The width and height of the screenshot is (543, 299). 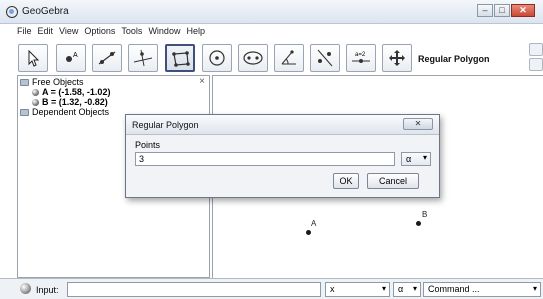 What do you see at coordinates (271, 57) in the screenshot?
I see `toolbar: A a=2 Regular Polygon` at bounding box center [271, 57].